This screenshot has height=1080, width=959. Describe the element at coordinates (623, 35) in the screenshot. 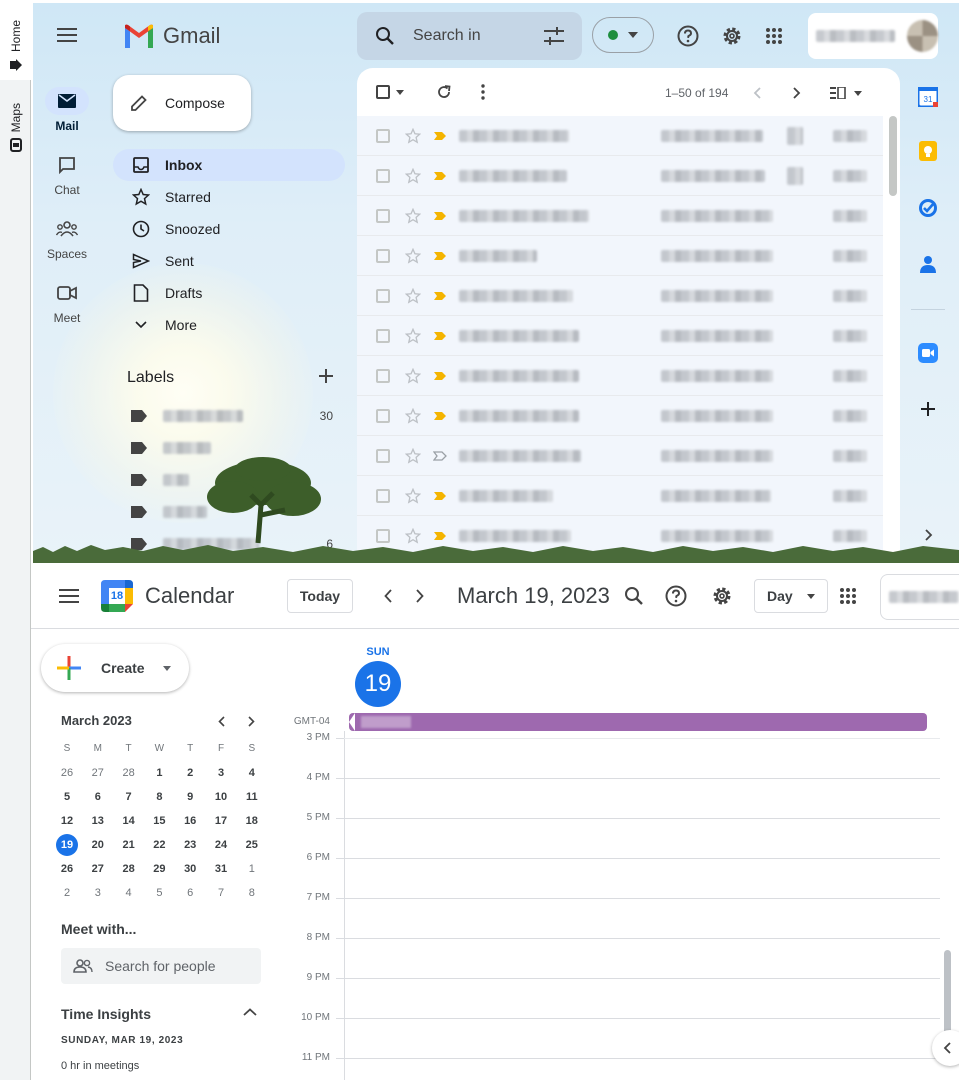

I see `status-selector` at that location.